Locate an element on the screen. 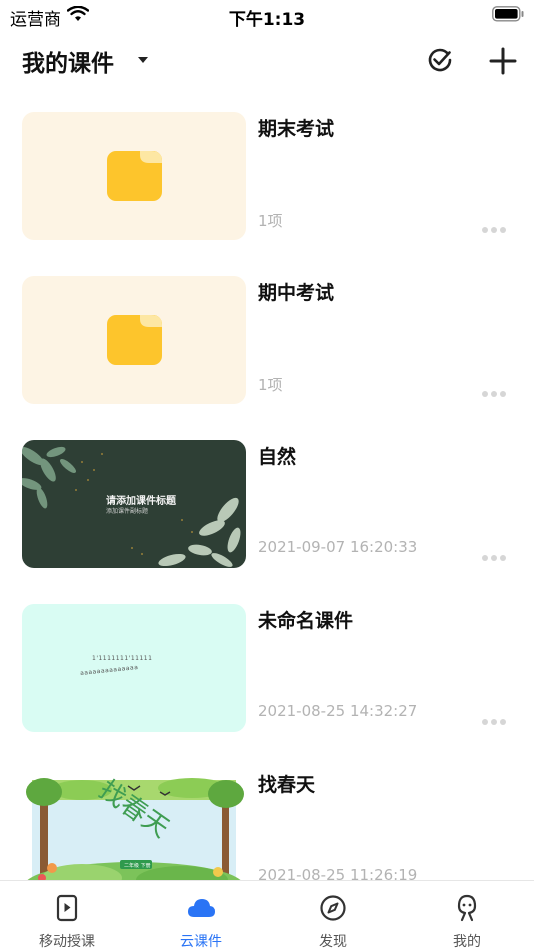 Image resolution: width=534 pixels, height=950 pixels. item-title: 自然 is located at coordinates (277, 457).